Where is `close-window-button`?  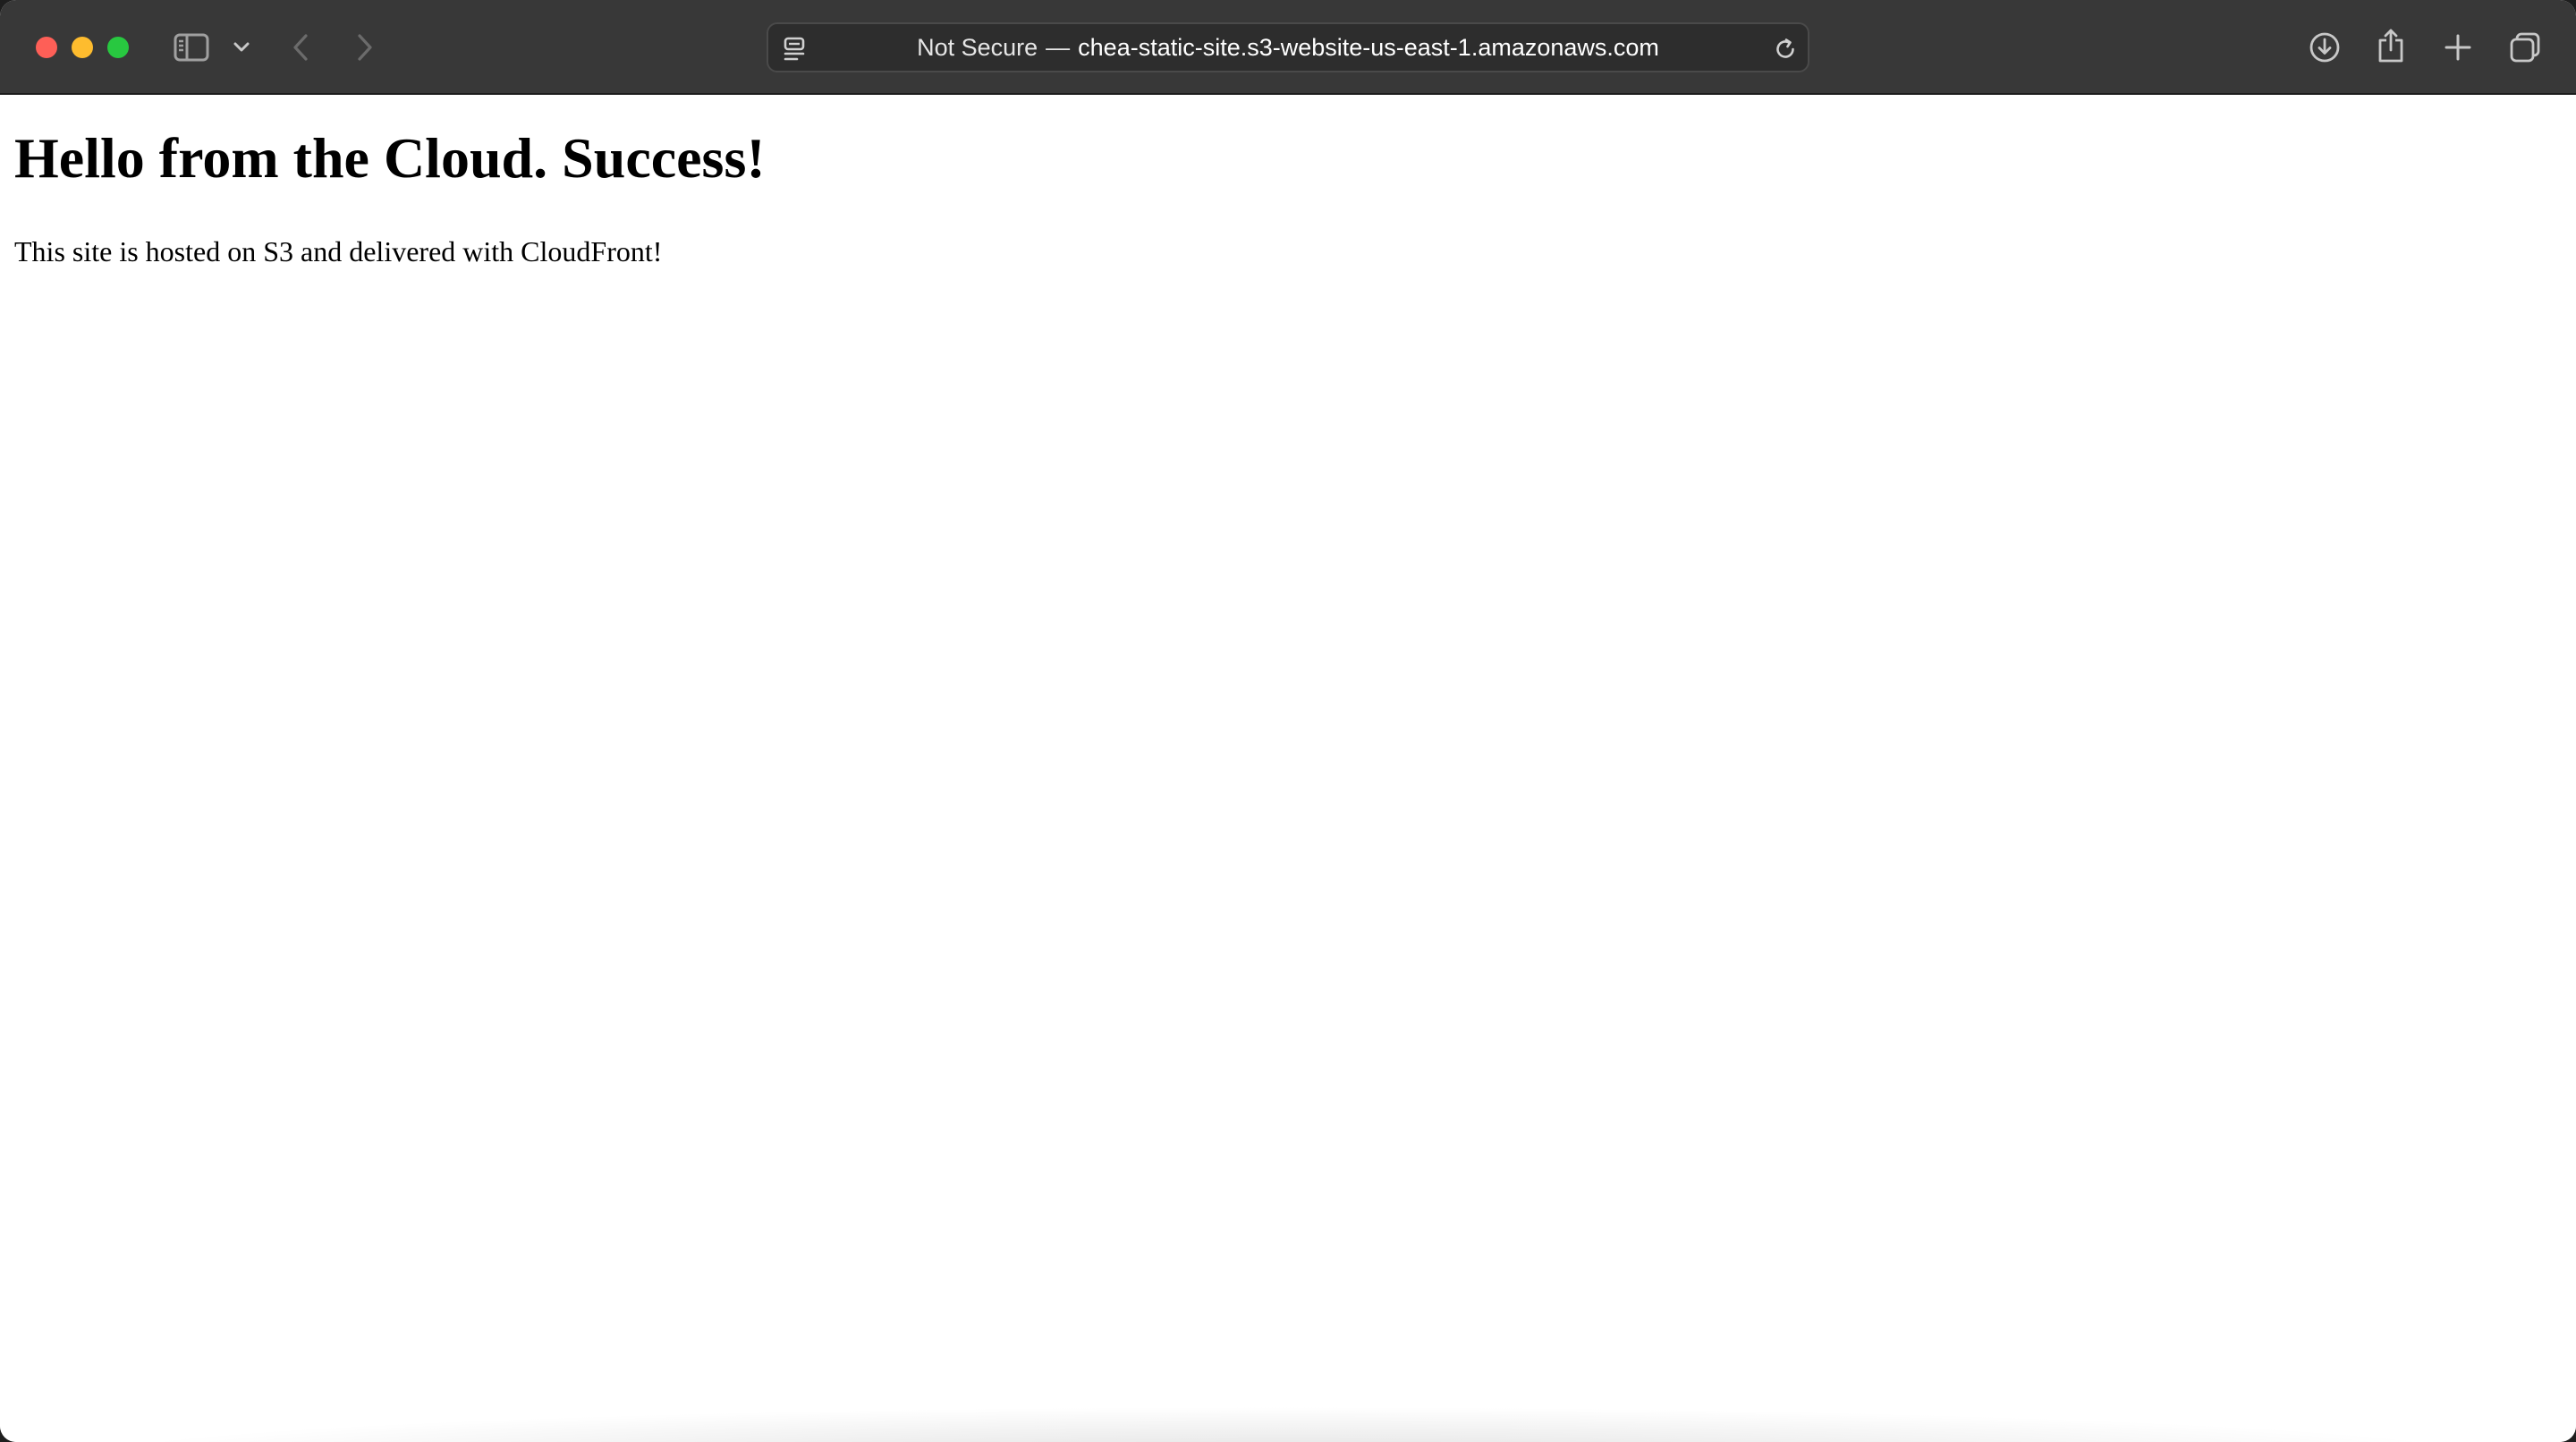 close-window-button is located at coordinates (46, 47).